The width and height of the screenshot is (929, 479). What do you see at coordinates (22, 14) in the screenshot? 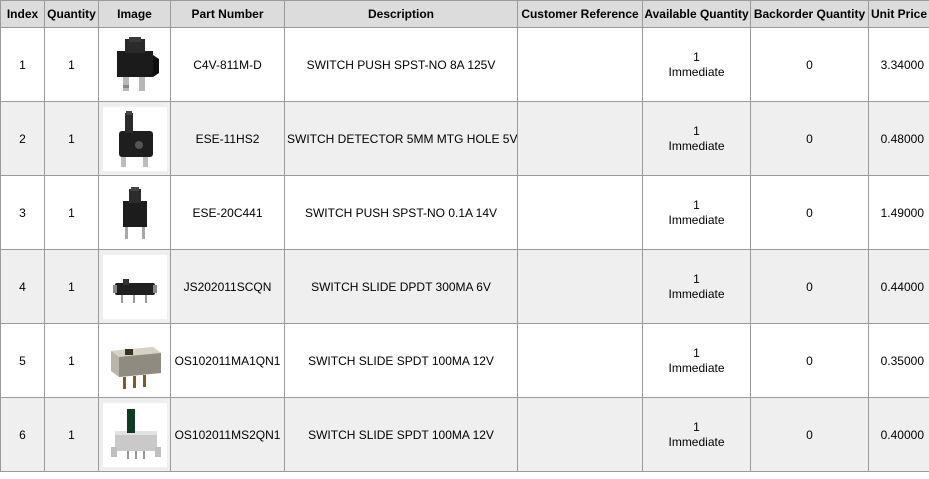
I see `header-index: Index` at bounding box center [22, 14].